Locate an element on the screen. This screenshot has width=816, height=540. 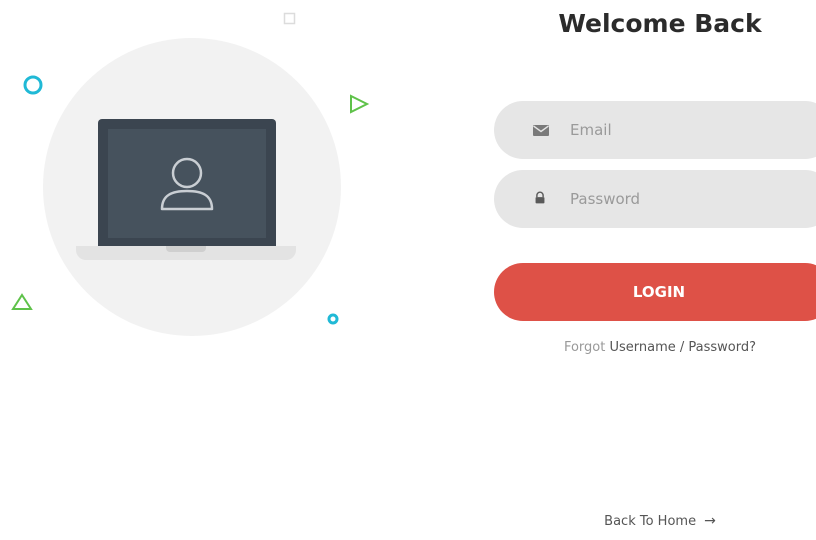
email-field-container is located at coordinates (655, 130).